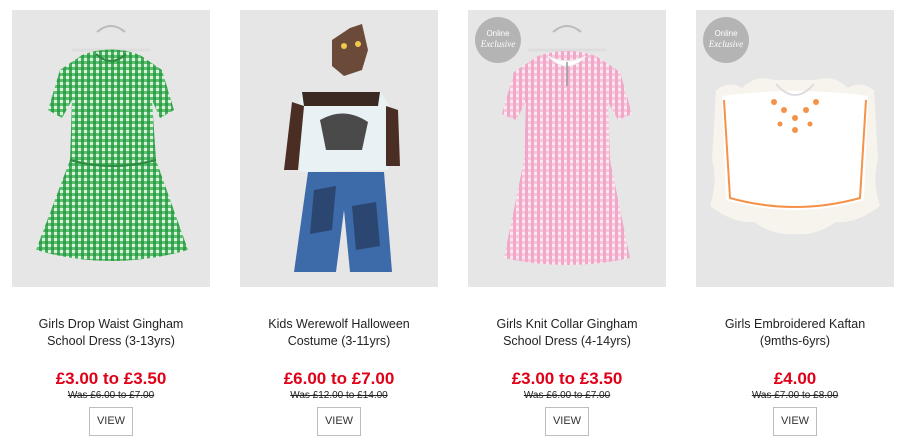 The image size is (899, 443). I want to click on product-title-line: School Dress (4-14yrs), so click(567, 341).